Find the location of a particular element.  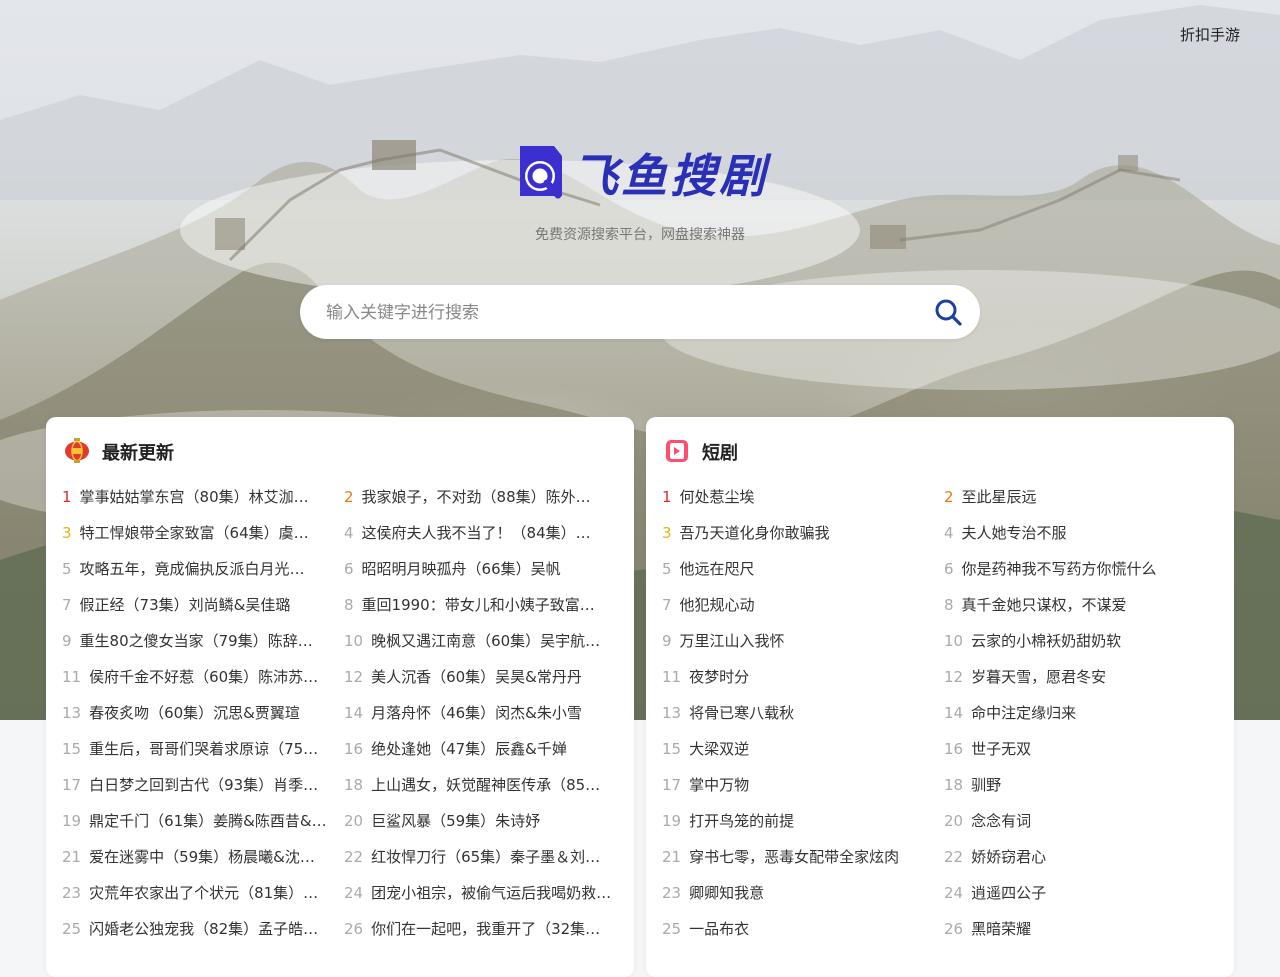

list-item: 11 夜梦时分 is located at coordinates (797, 677).